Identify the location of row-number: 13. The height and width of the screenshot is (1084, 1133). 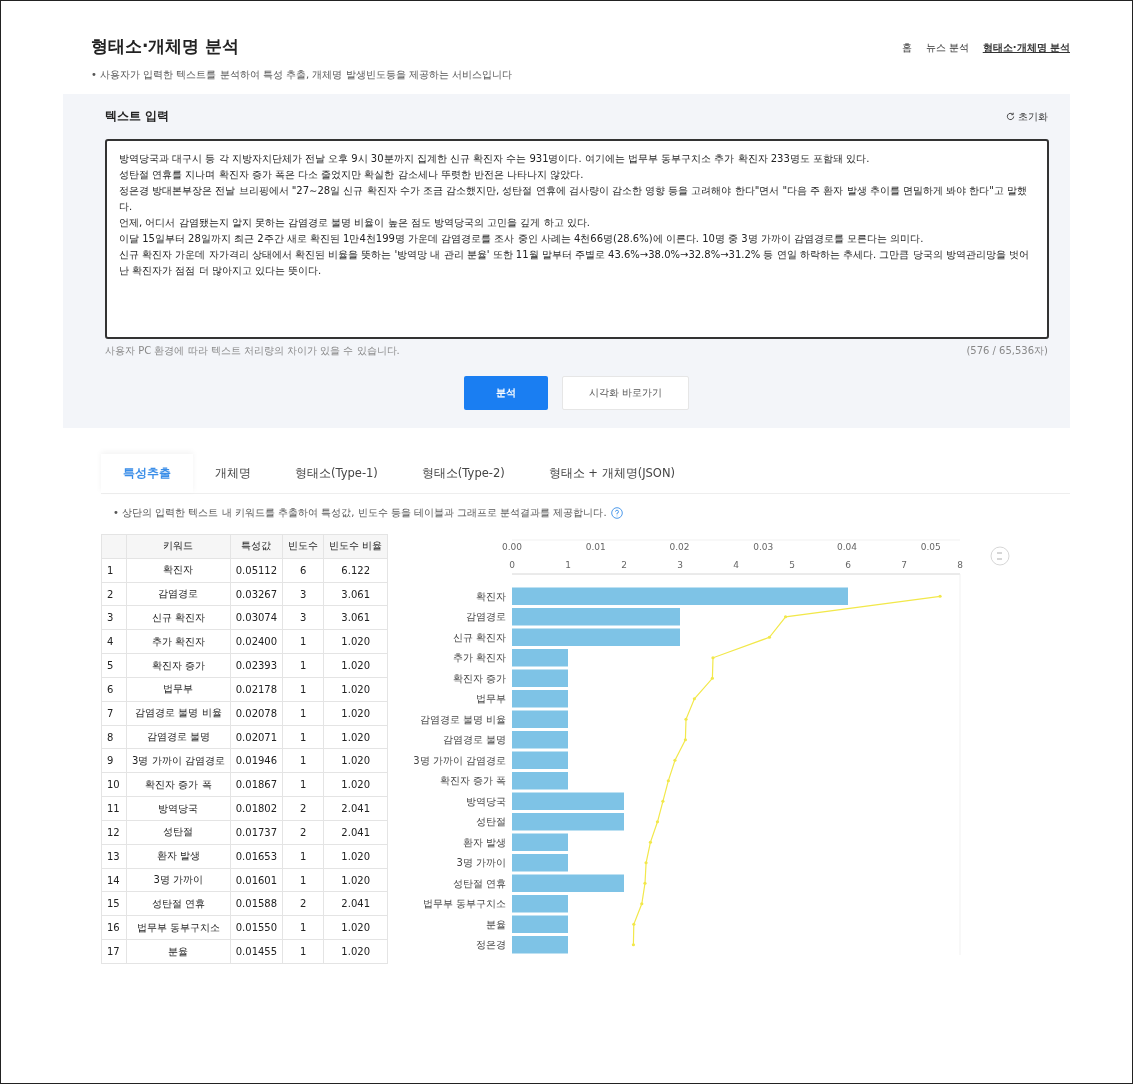
(114, 856).